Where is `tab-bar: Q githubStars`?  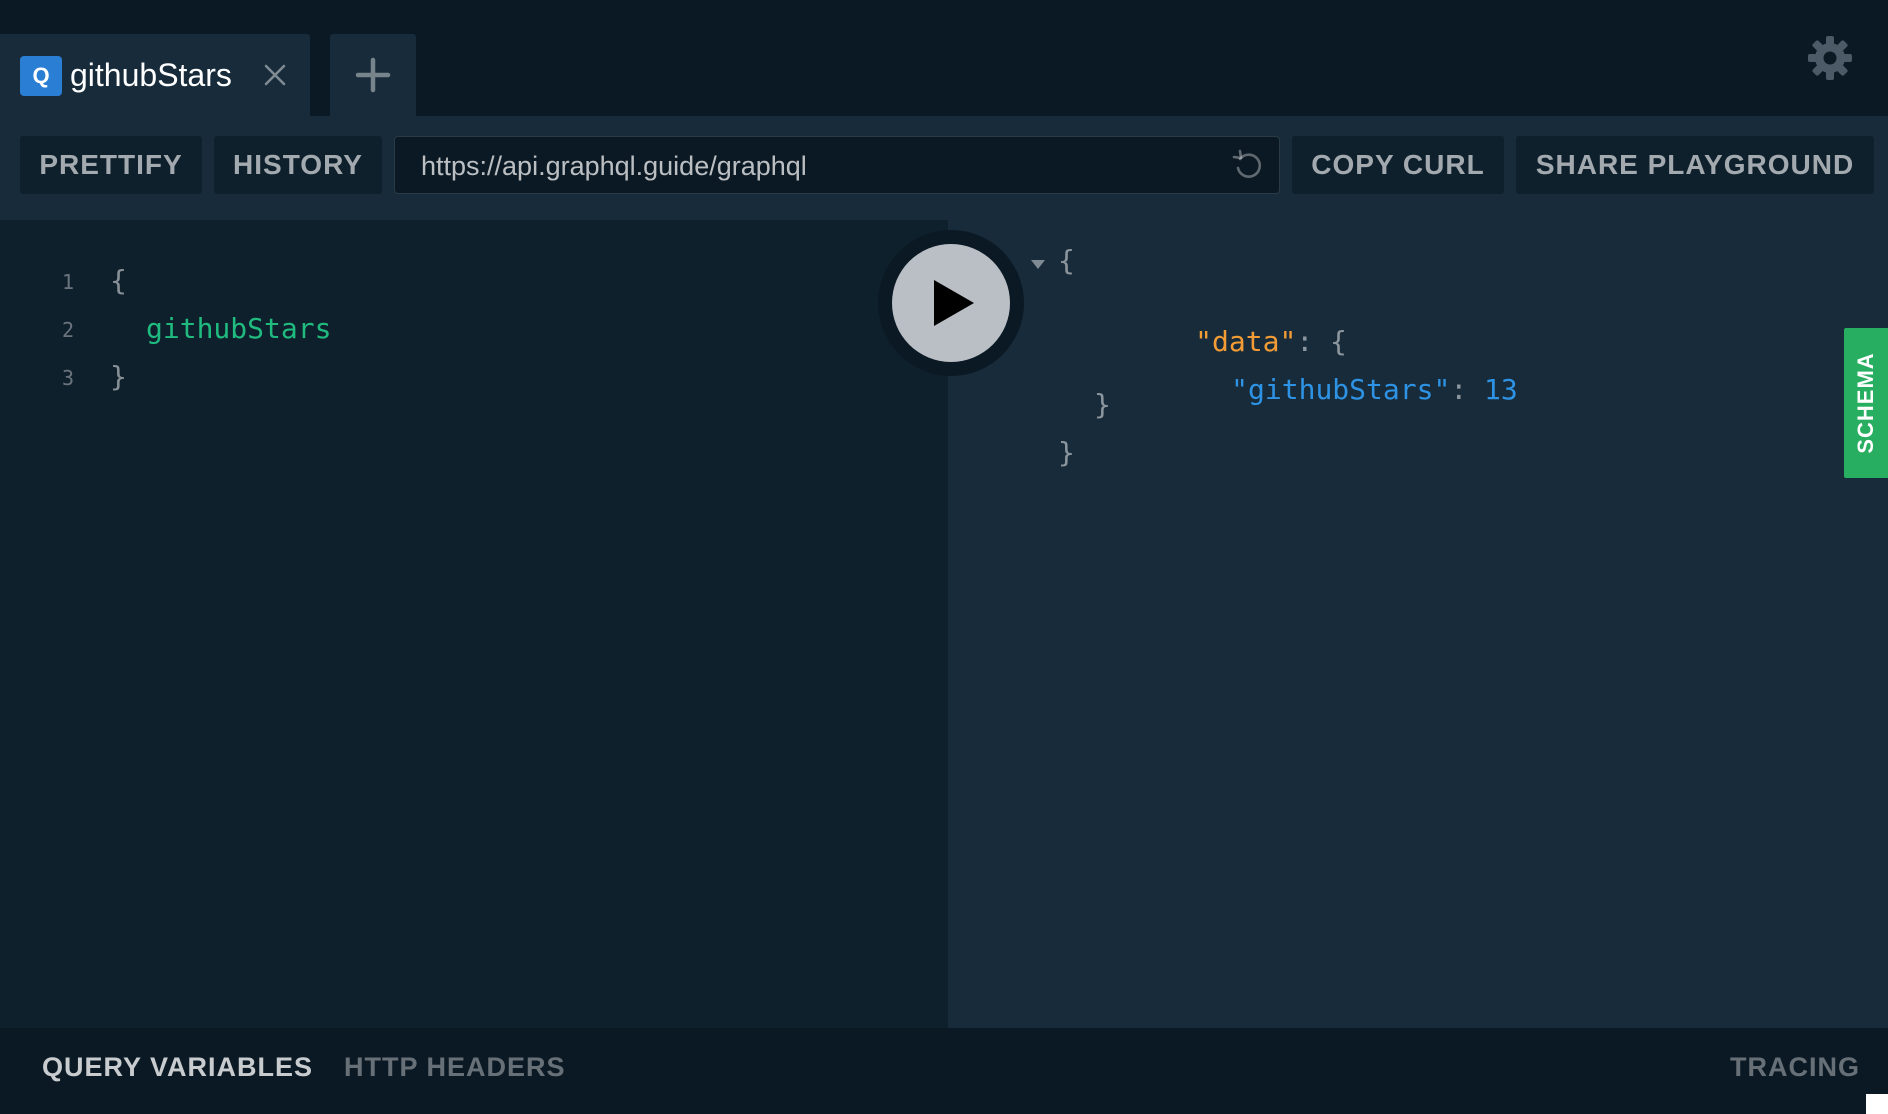
tab-bar: Q githubStars is located at coordinates (944, 58).